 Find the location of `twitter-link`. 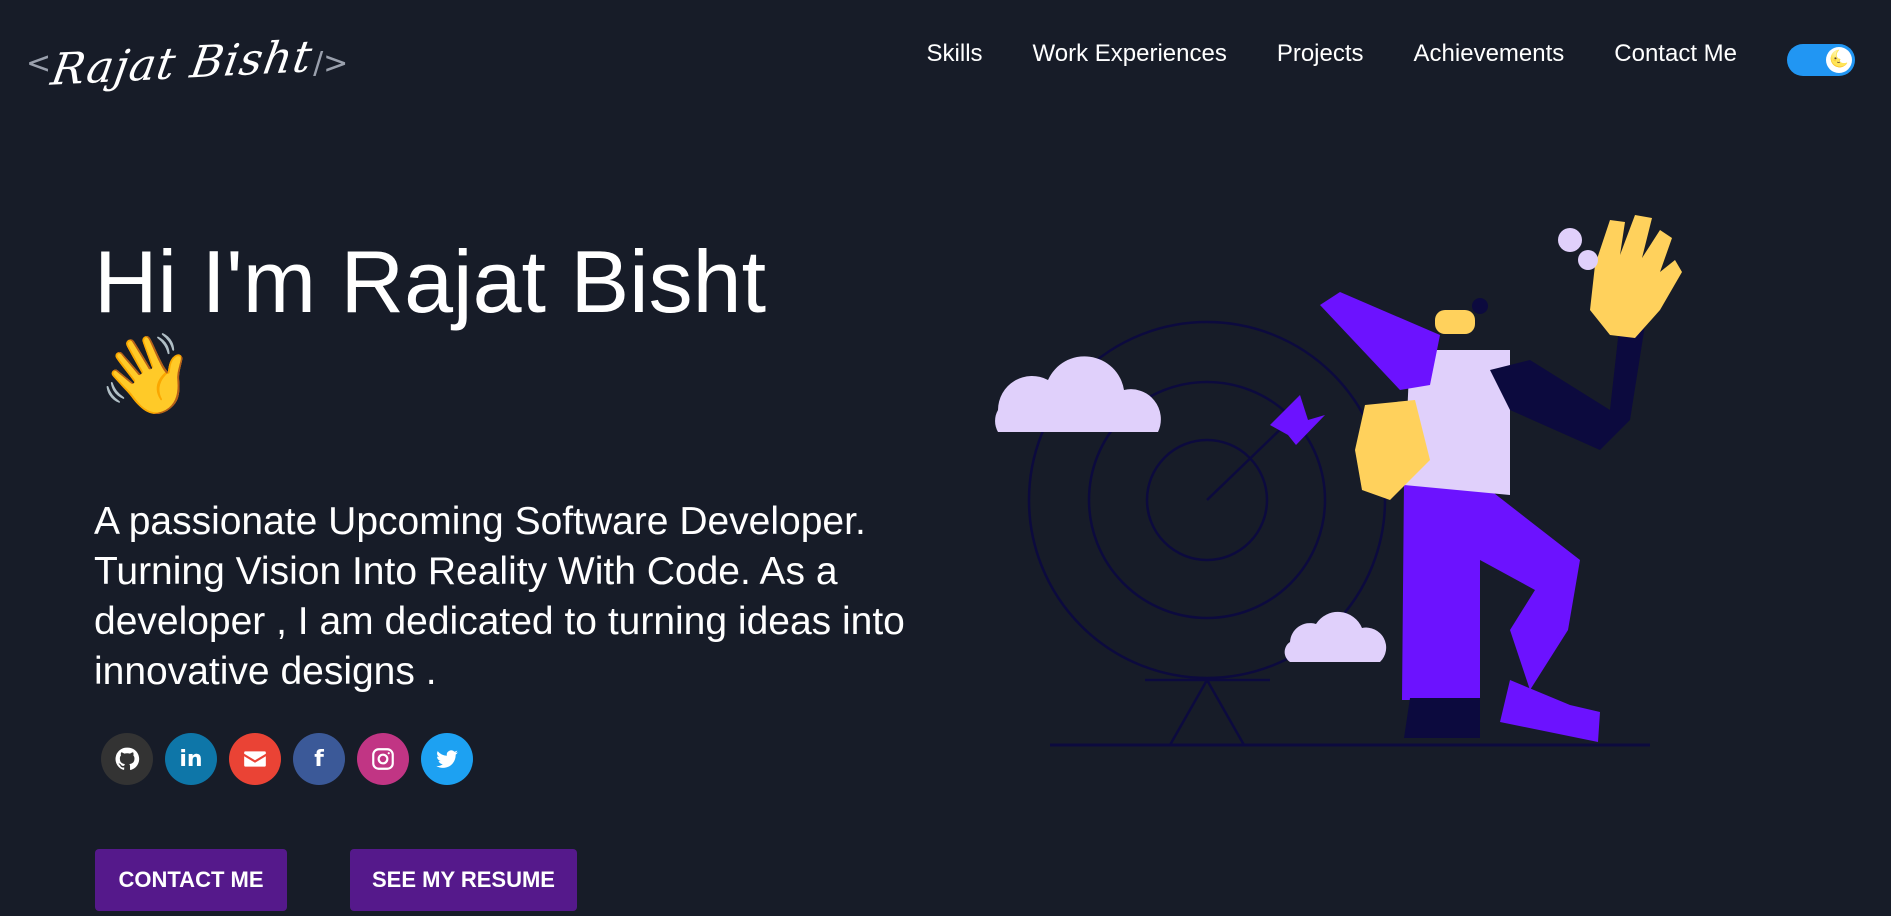

twitter-link is located at coordinates (447, 759).